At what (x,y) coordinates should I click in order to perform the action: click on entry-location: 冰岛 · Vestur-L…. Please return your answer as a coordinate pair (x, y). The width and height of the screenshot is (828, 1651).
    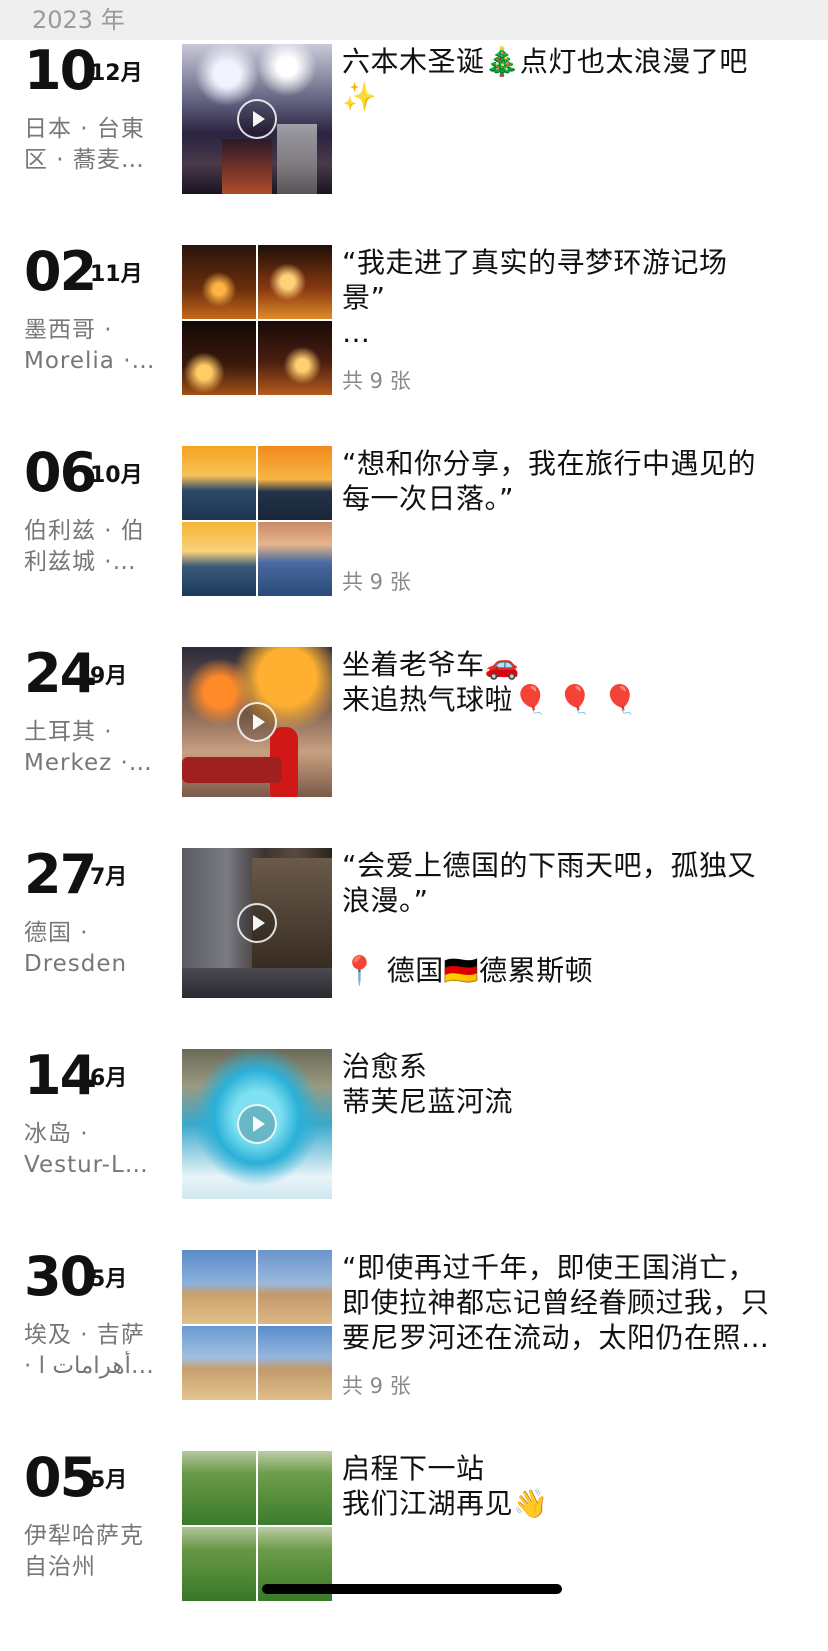
    Looking at the image, I should click on (86, 1149).